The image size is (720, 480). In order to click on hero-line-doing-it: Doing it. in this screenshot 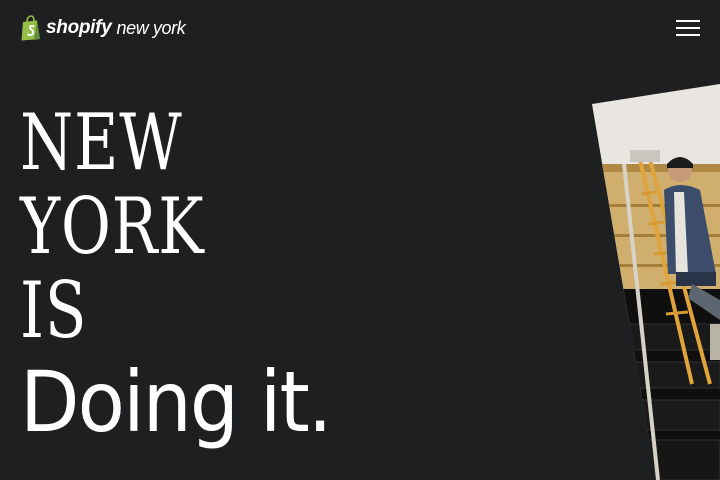, I will do `click(176, 402)`.